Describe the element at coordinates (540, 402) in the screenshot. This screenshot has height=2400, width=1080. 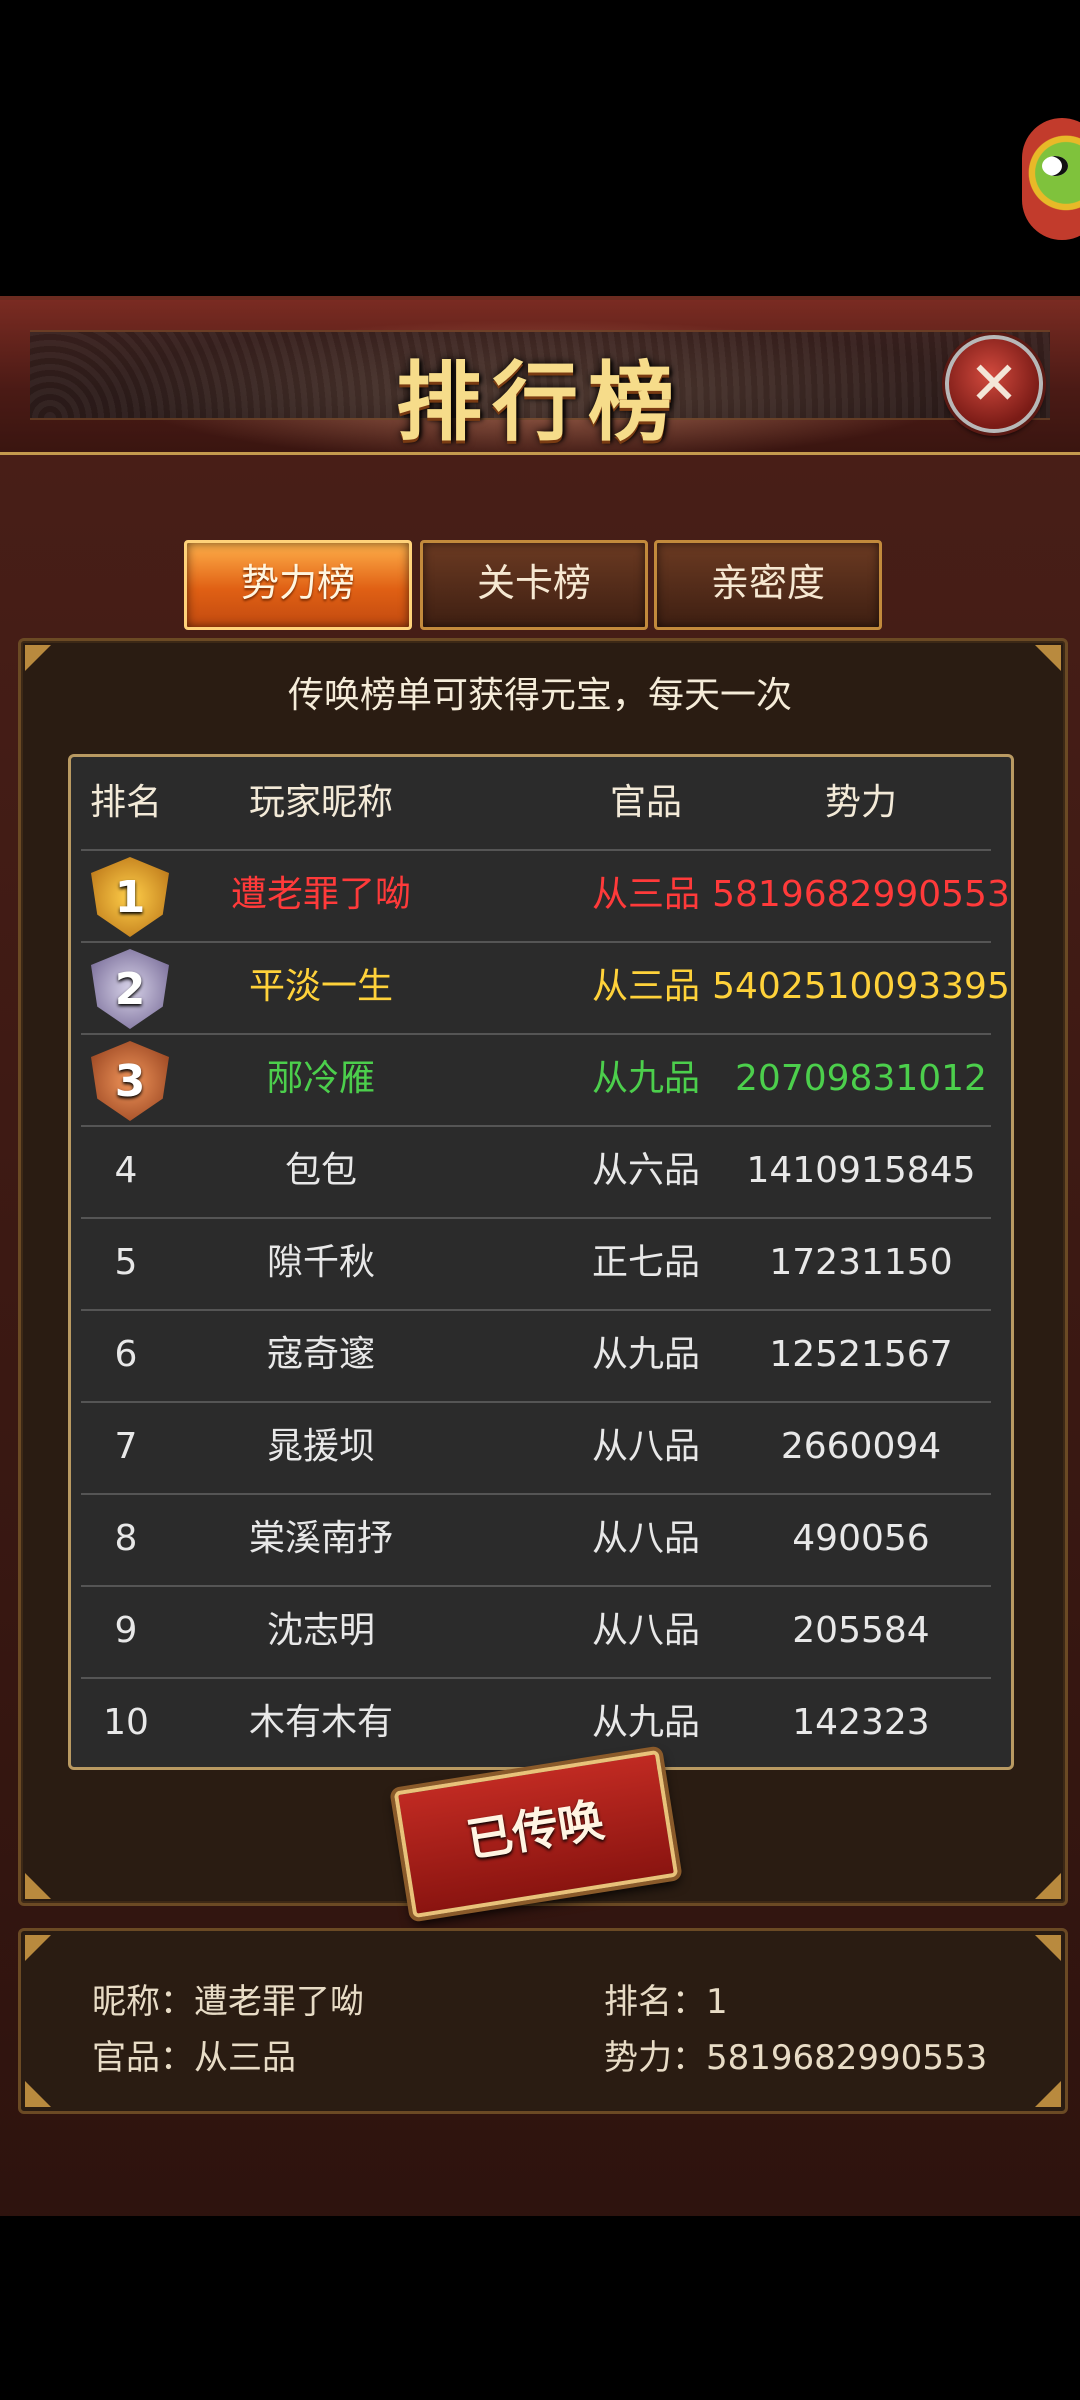
I see `page-title: 排行榜` at that location.